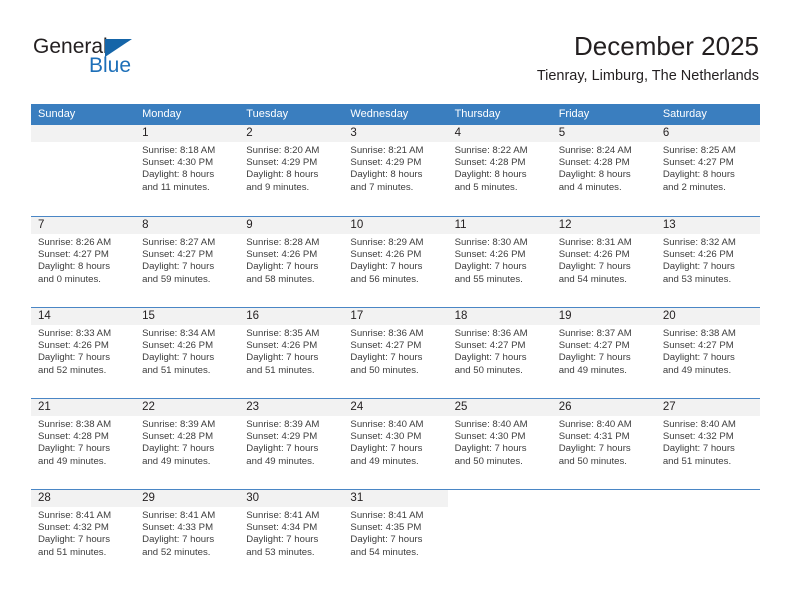 This screenshot has width=792, height=612. I want to click on day-detail-sunset: Sunset: 4:29 PM, so click(282, 163).